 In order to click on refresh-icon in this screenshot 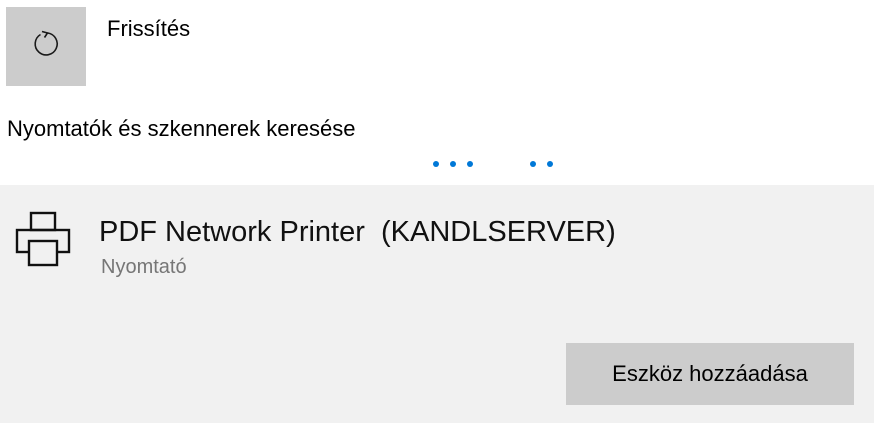, I will do `click(46, 46)`.